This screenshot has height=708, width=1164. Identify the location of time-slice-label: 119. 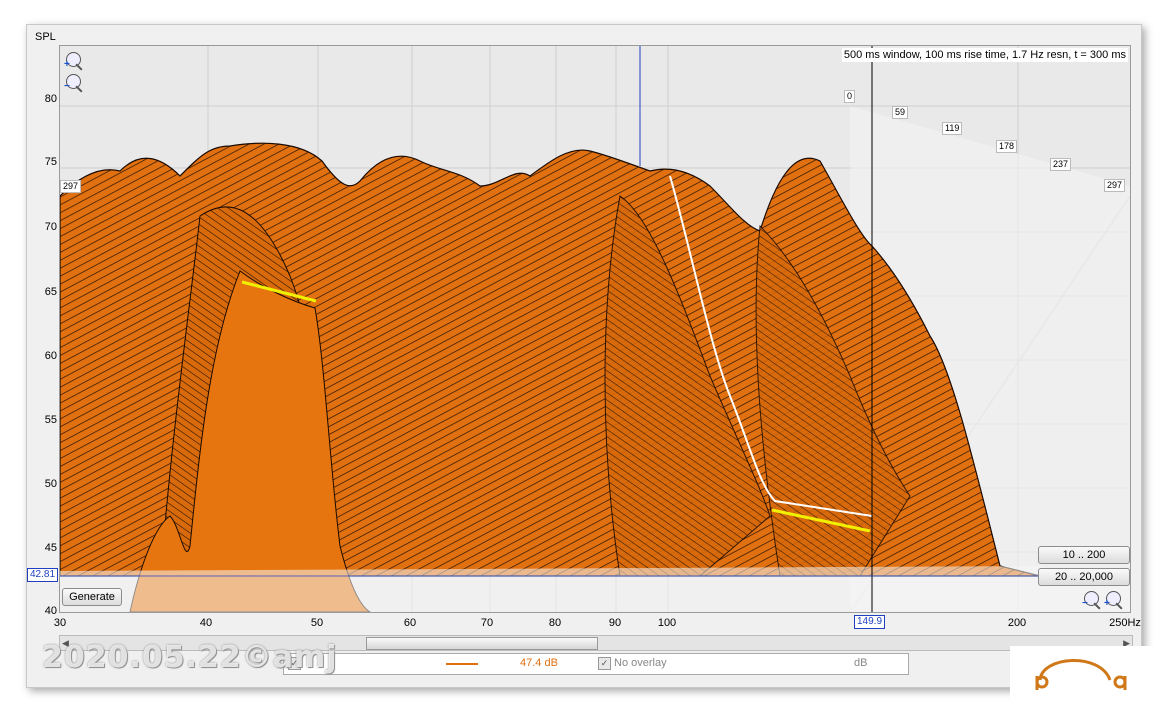
(952, 128).